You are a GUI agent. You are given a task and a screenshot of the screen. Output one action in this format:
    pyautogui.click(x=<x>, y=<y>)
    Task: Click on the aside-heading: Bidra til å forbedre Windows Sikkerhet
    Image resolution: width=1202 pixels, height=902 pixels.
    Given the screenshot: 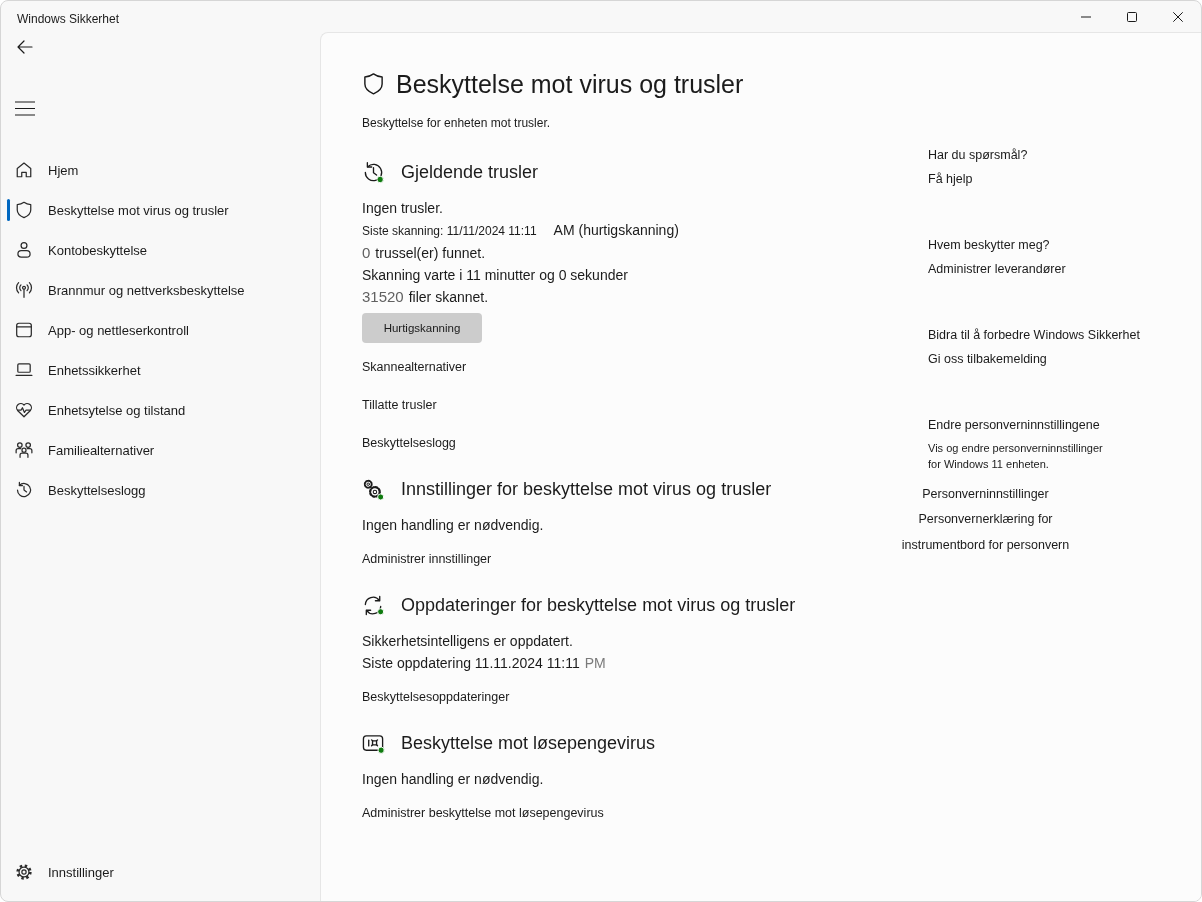 What is the action you would take?
    pyautogui.click(x=1034, y=335)
    